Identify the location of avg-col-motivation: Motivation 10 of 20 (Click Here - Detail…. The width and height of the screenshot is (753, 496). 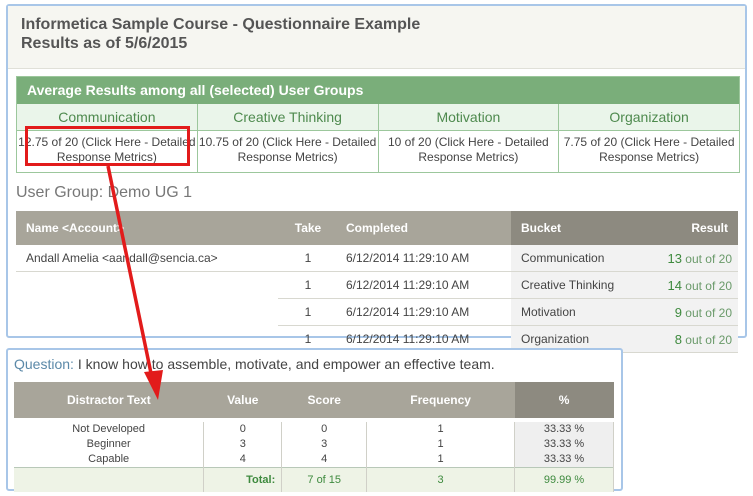
(469, 138).